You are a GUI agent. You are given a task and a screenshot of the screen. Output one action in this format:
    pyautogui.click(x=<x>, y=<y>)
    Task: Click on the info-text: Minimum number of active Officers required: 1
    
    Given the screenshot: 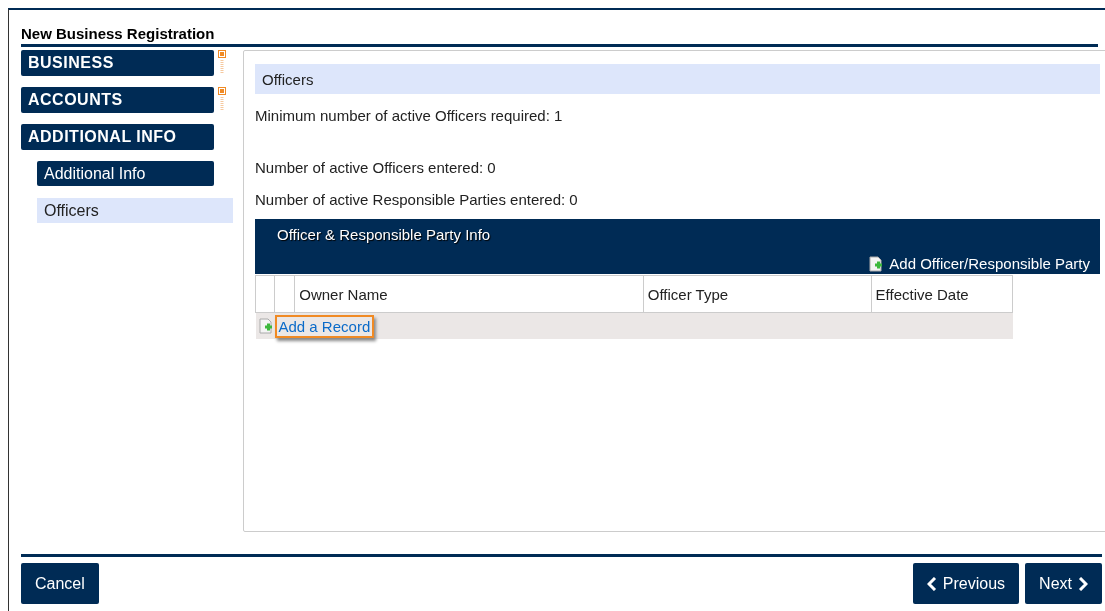 What is the action you would take?
    pyautogui.click(x=409, y=115)
    